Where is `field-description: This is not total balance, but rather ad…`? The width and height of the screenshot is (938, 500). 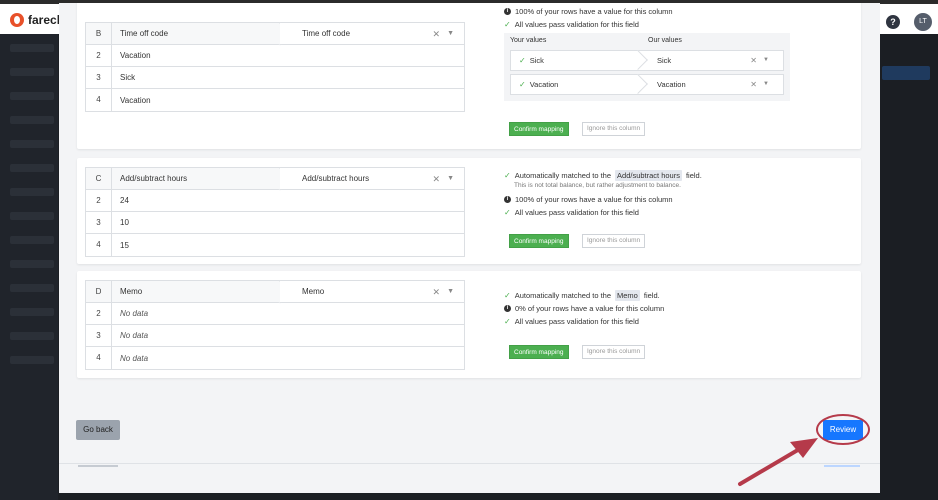 field-description: This is not total balance, but rather ad… is located at coordinates (597, 185).